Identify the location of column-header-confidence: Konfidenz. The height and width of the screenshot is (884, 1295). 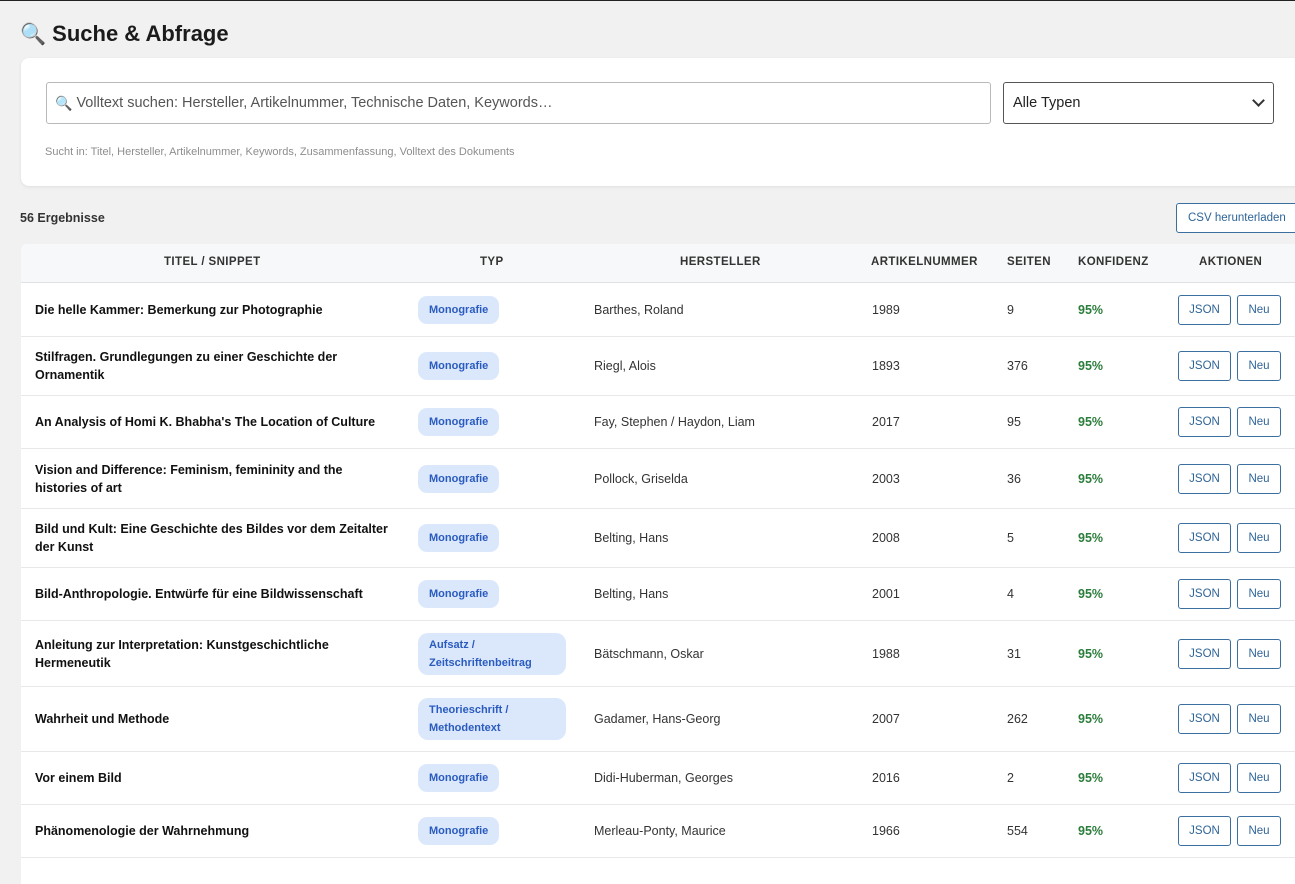
(1113, 262).